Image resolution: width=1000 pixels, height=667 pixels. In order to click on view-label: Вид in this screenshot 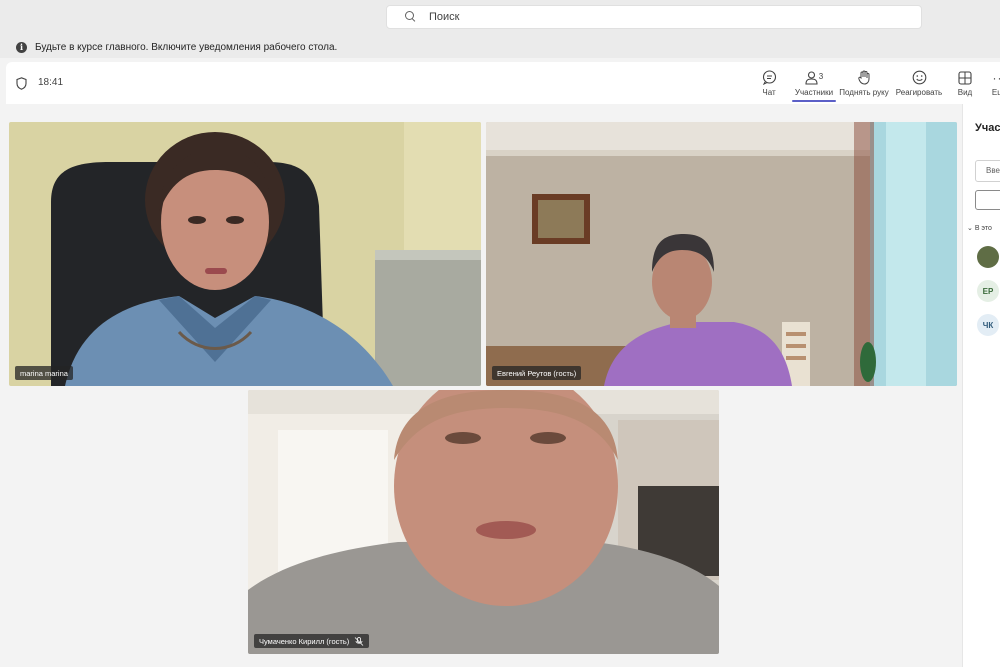, I will do `click(965, 92)`.